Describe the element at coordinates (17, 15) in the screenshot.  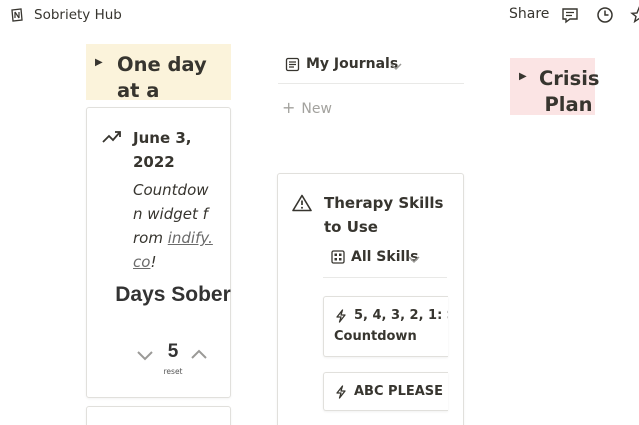
I see `notion-logo-icon` at that location.